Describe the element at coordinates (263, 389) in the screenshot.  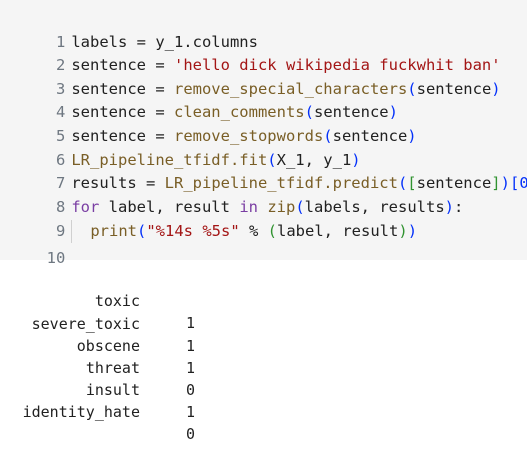
I see `output-row: insult 1` at that location.